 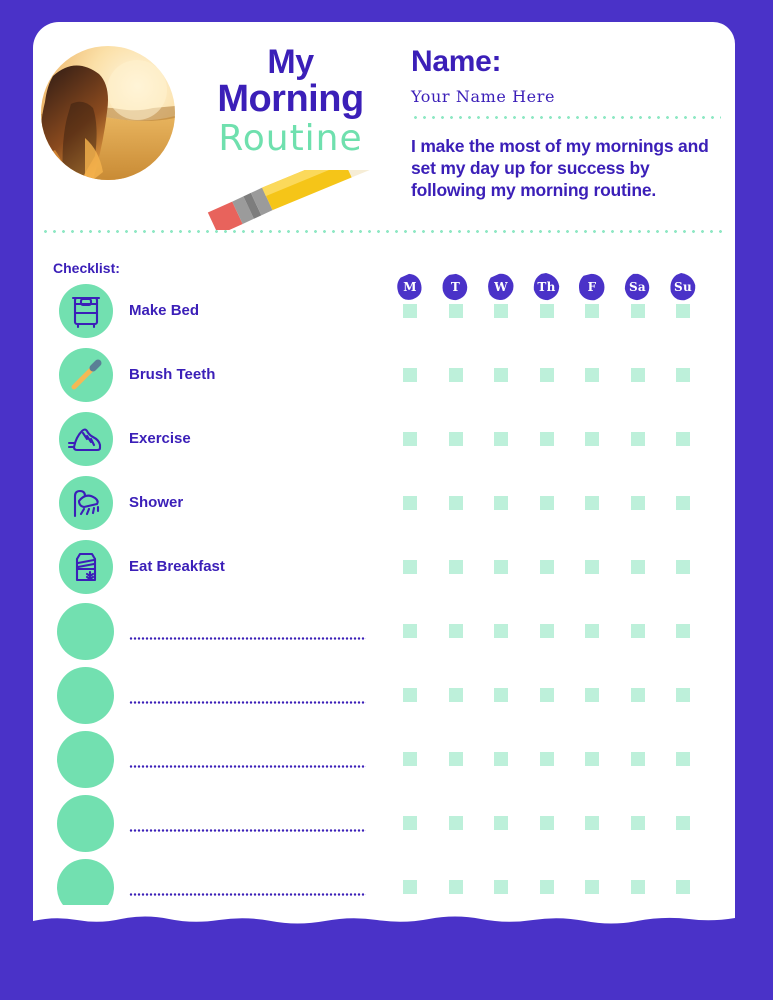 I want to click on checklist-row: Shower, so click(x=384, y=504).